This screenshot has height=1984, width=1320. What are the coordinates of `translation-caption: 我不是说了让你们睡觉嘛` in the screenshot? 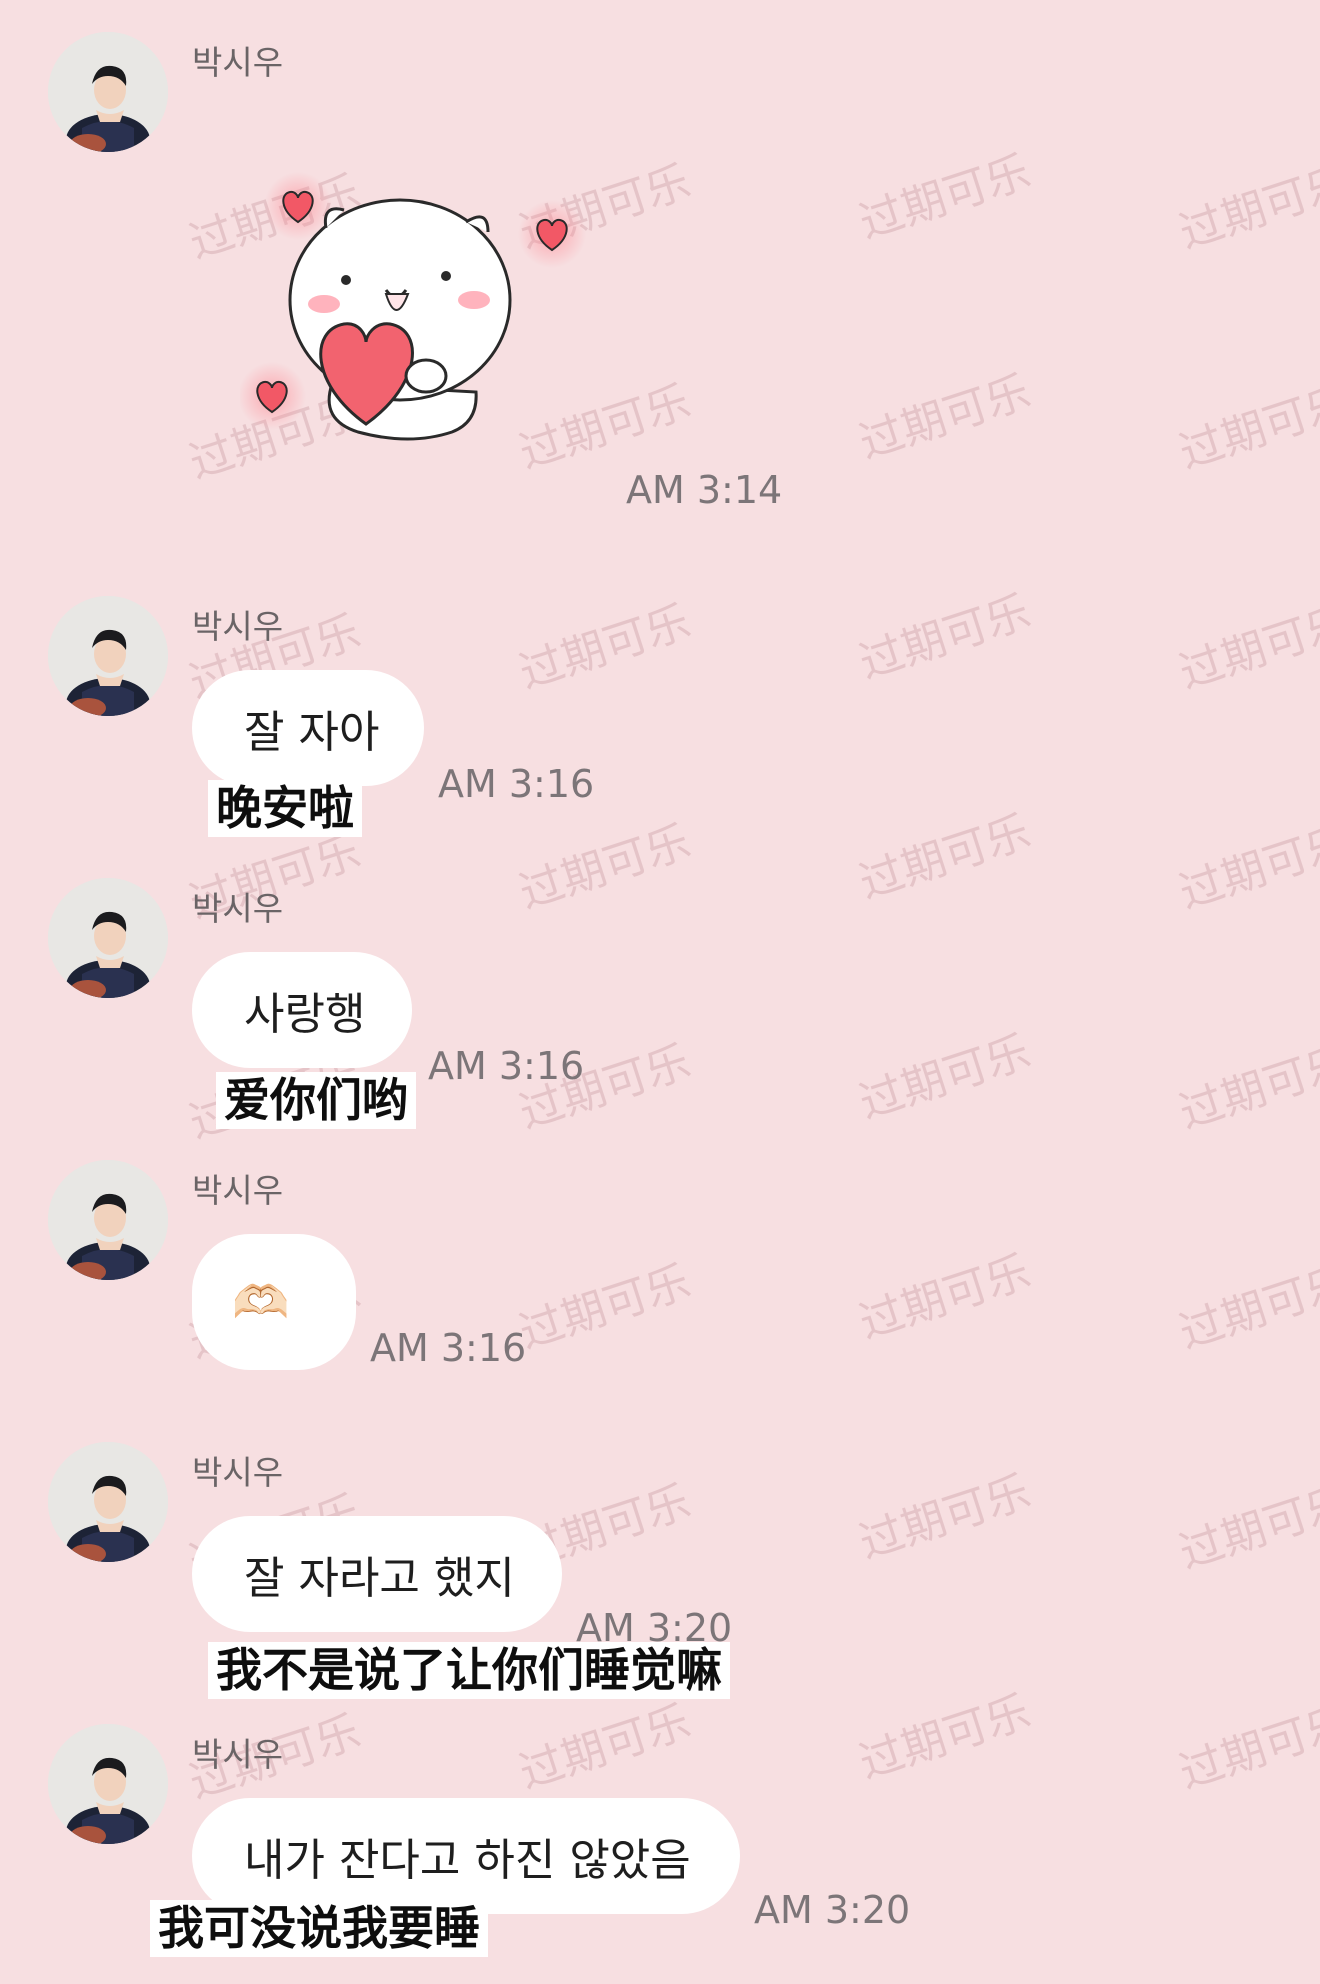 It's located at (469, 1670).